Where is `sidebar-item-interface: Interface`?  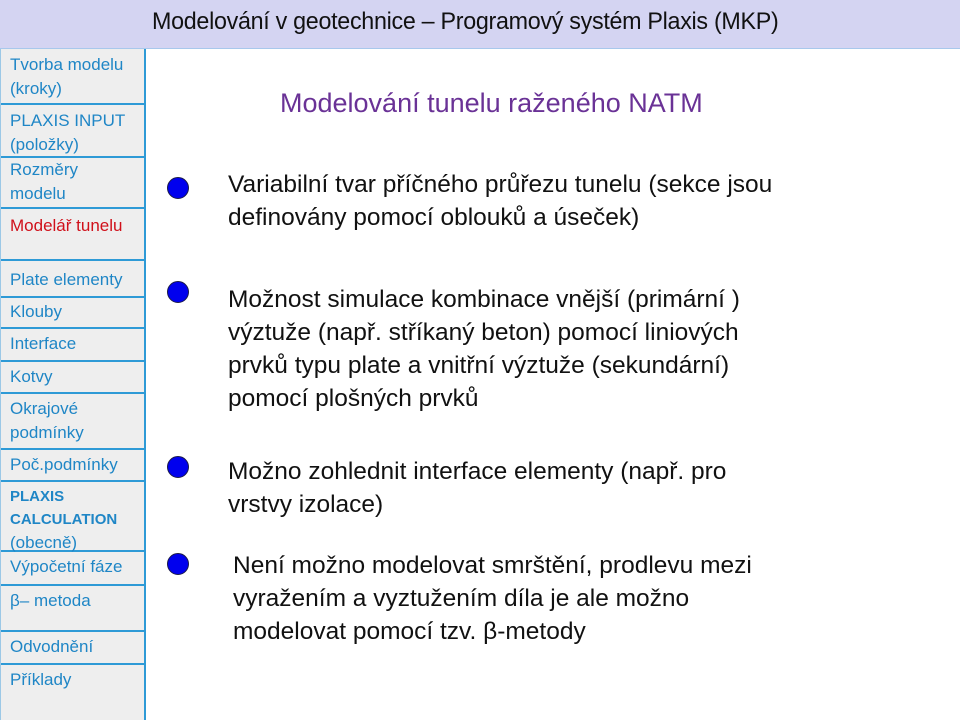
sidebar-item-interface: Interface is located at coordinates (72, 345).